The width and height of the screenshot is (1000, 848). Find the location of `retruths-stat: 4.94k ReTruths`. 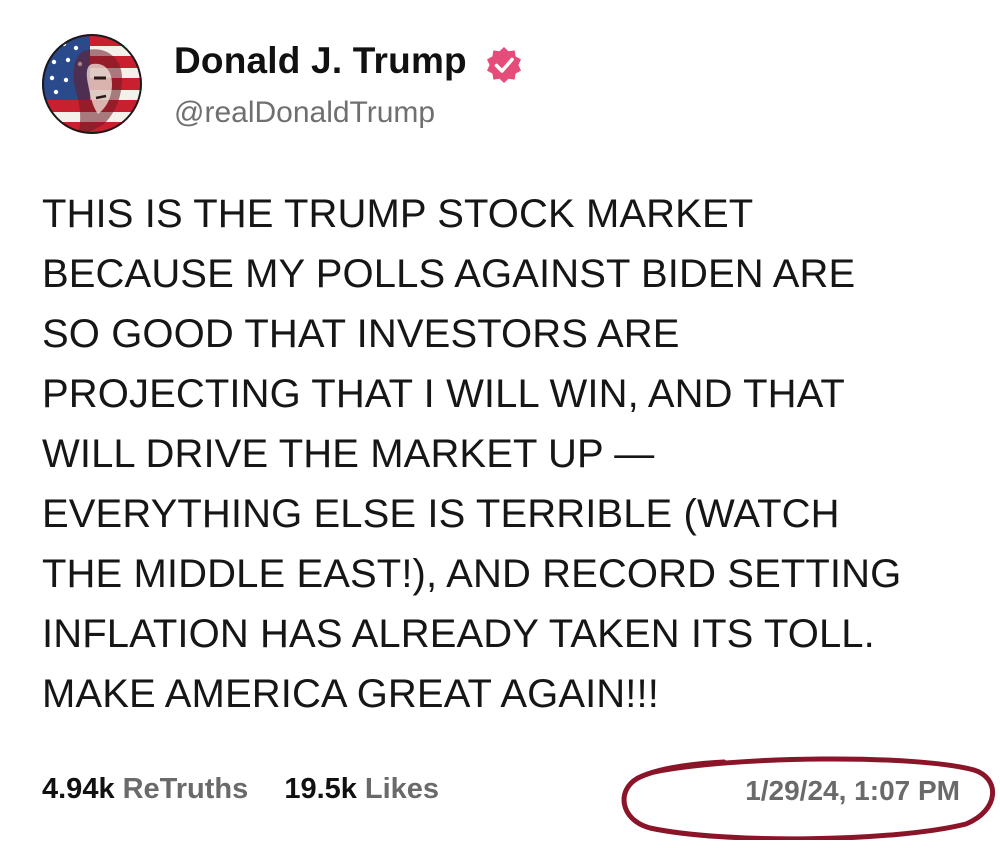

retruths-stat: 4.94k ReTruths is located at coordinates (145, 789).